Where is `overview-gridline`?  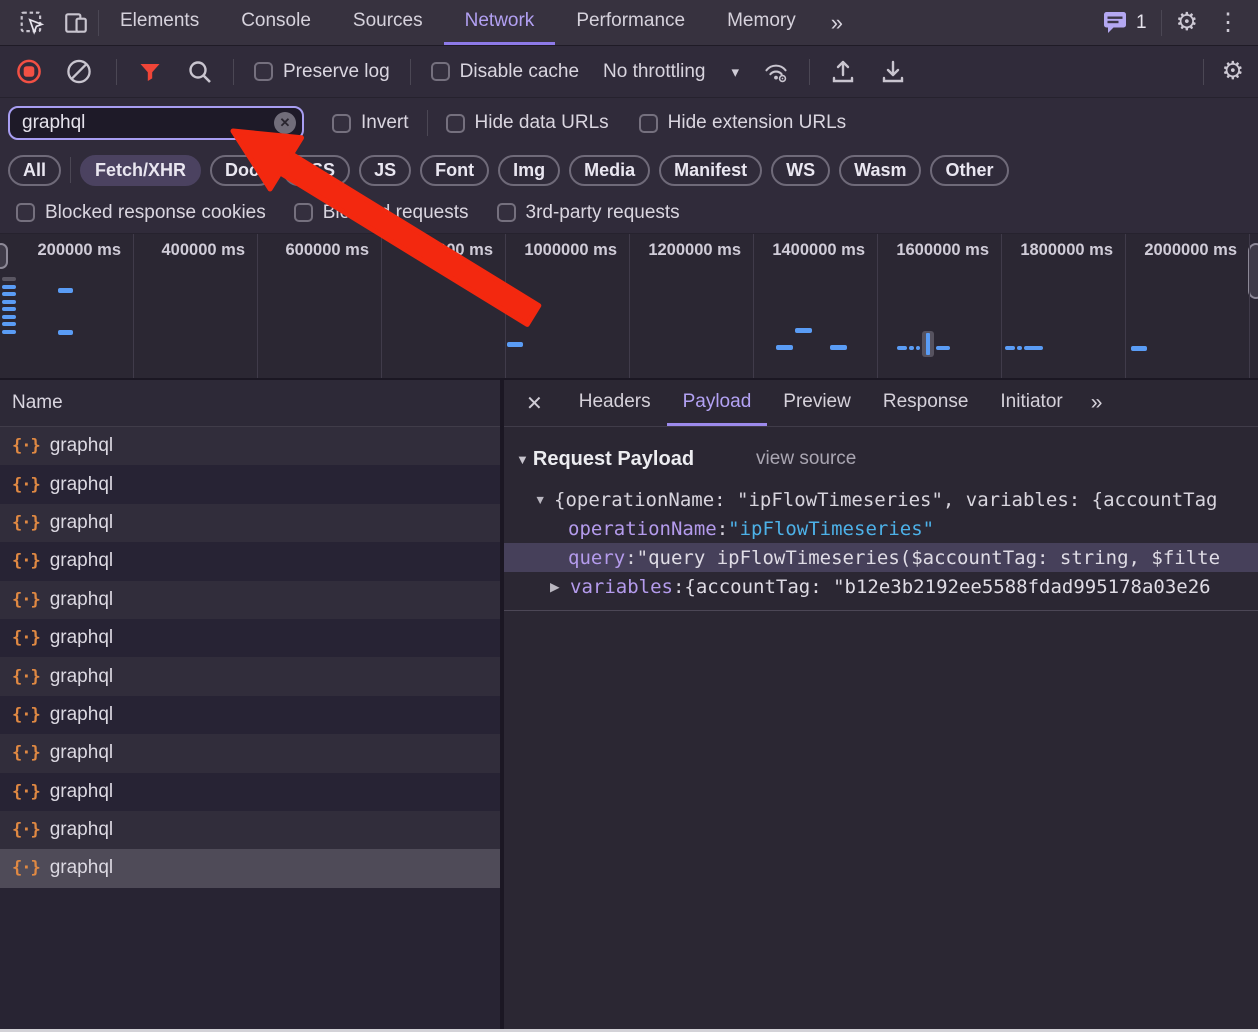
overview-gridline is located at coordinates (1249, 306).